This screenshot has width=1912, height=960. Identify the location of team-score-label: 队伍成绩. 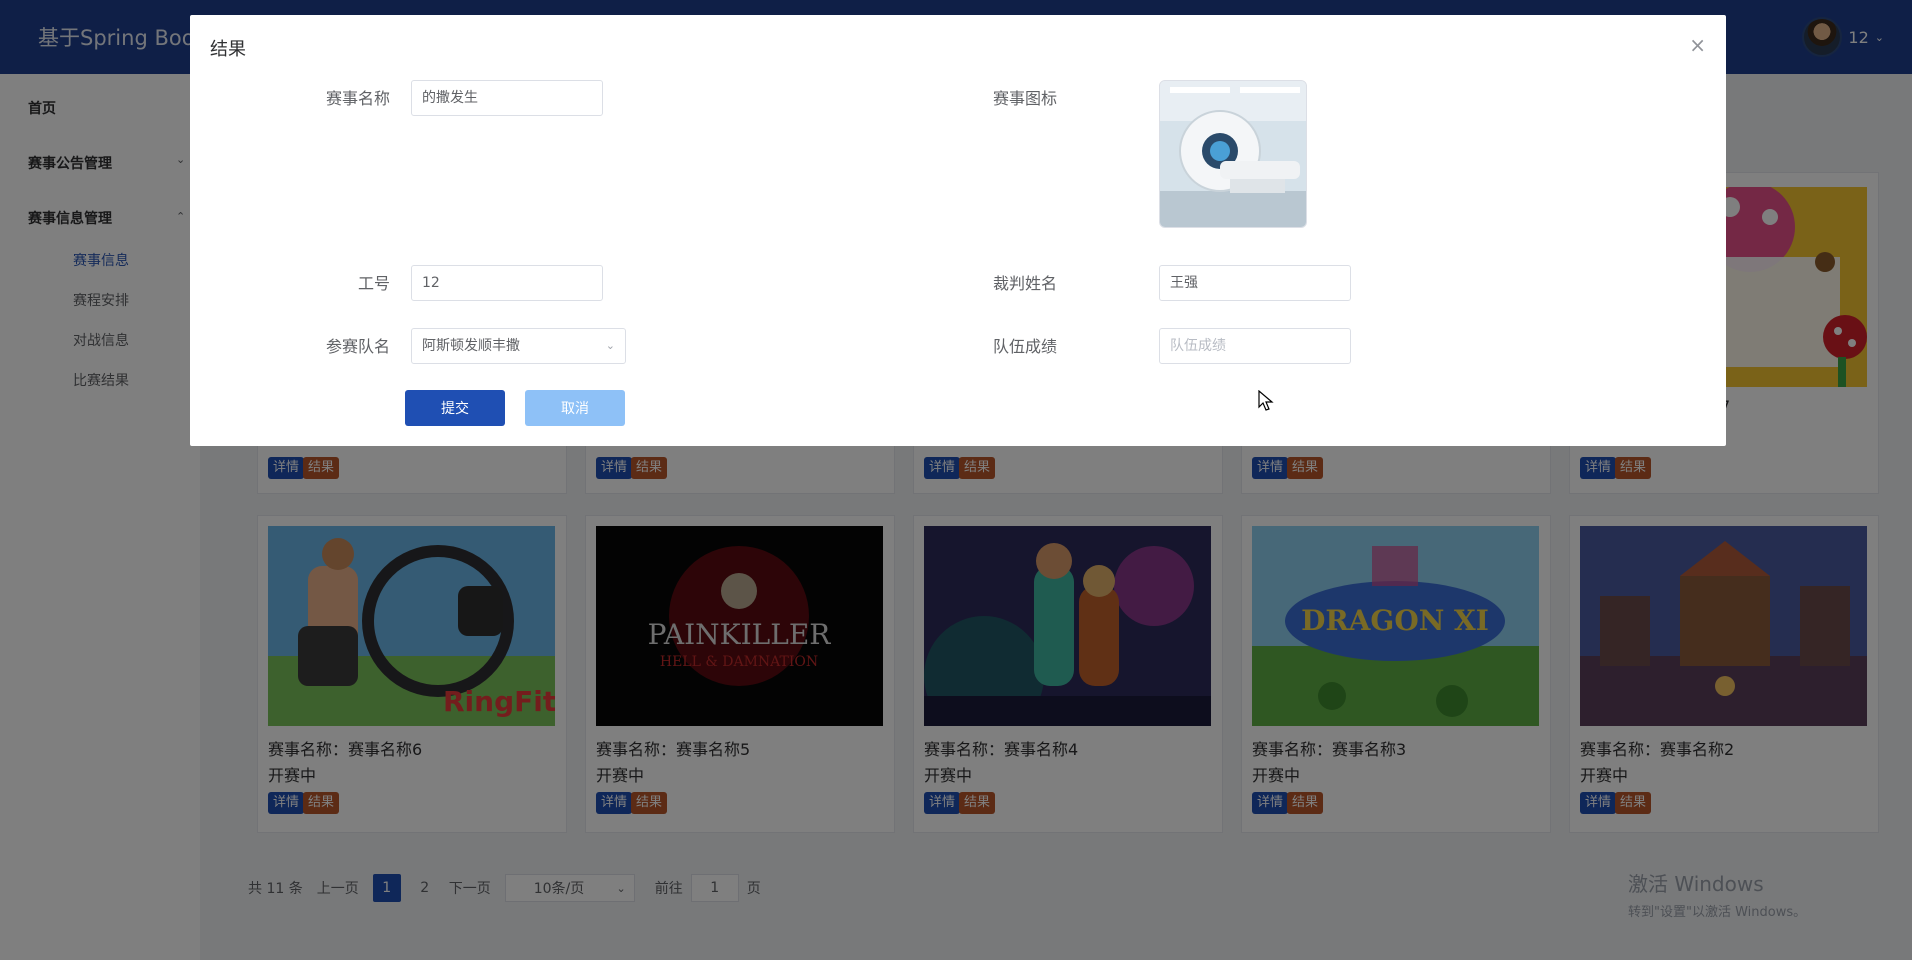
(1024, 346).